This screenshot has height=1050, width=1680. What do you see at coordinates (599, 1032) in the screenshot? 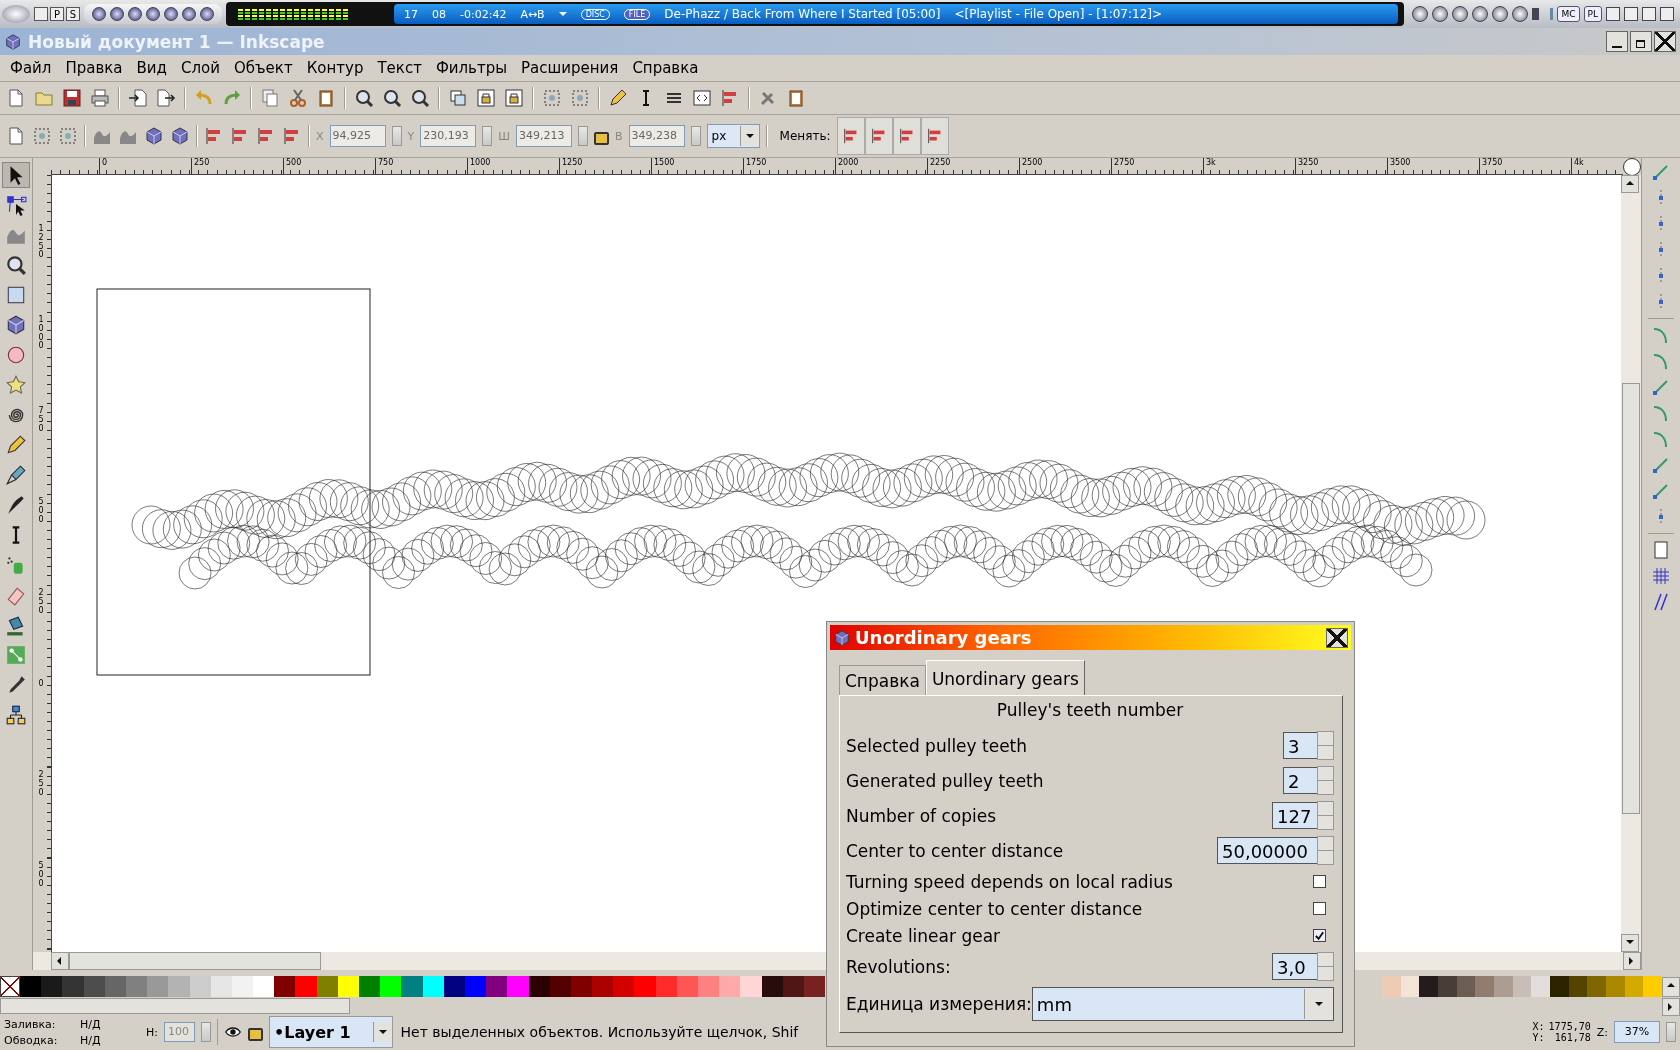
I see `status-message: Нет выделенных объектов. Используйте щелчок, Shif` at bounding box center [599, 1032].